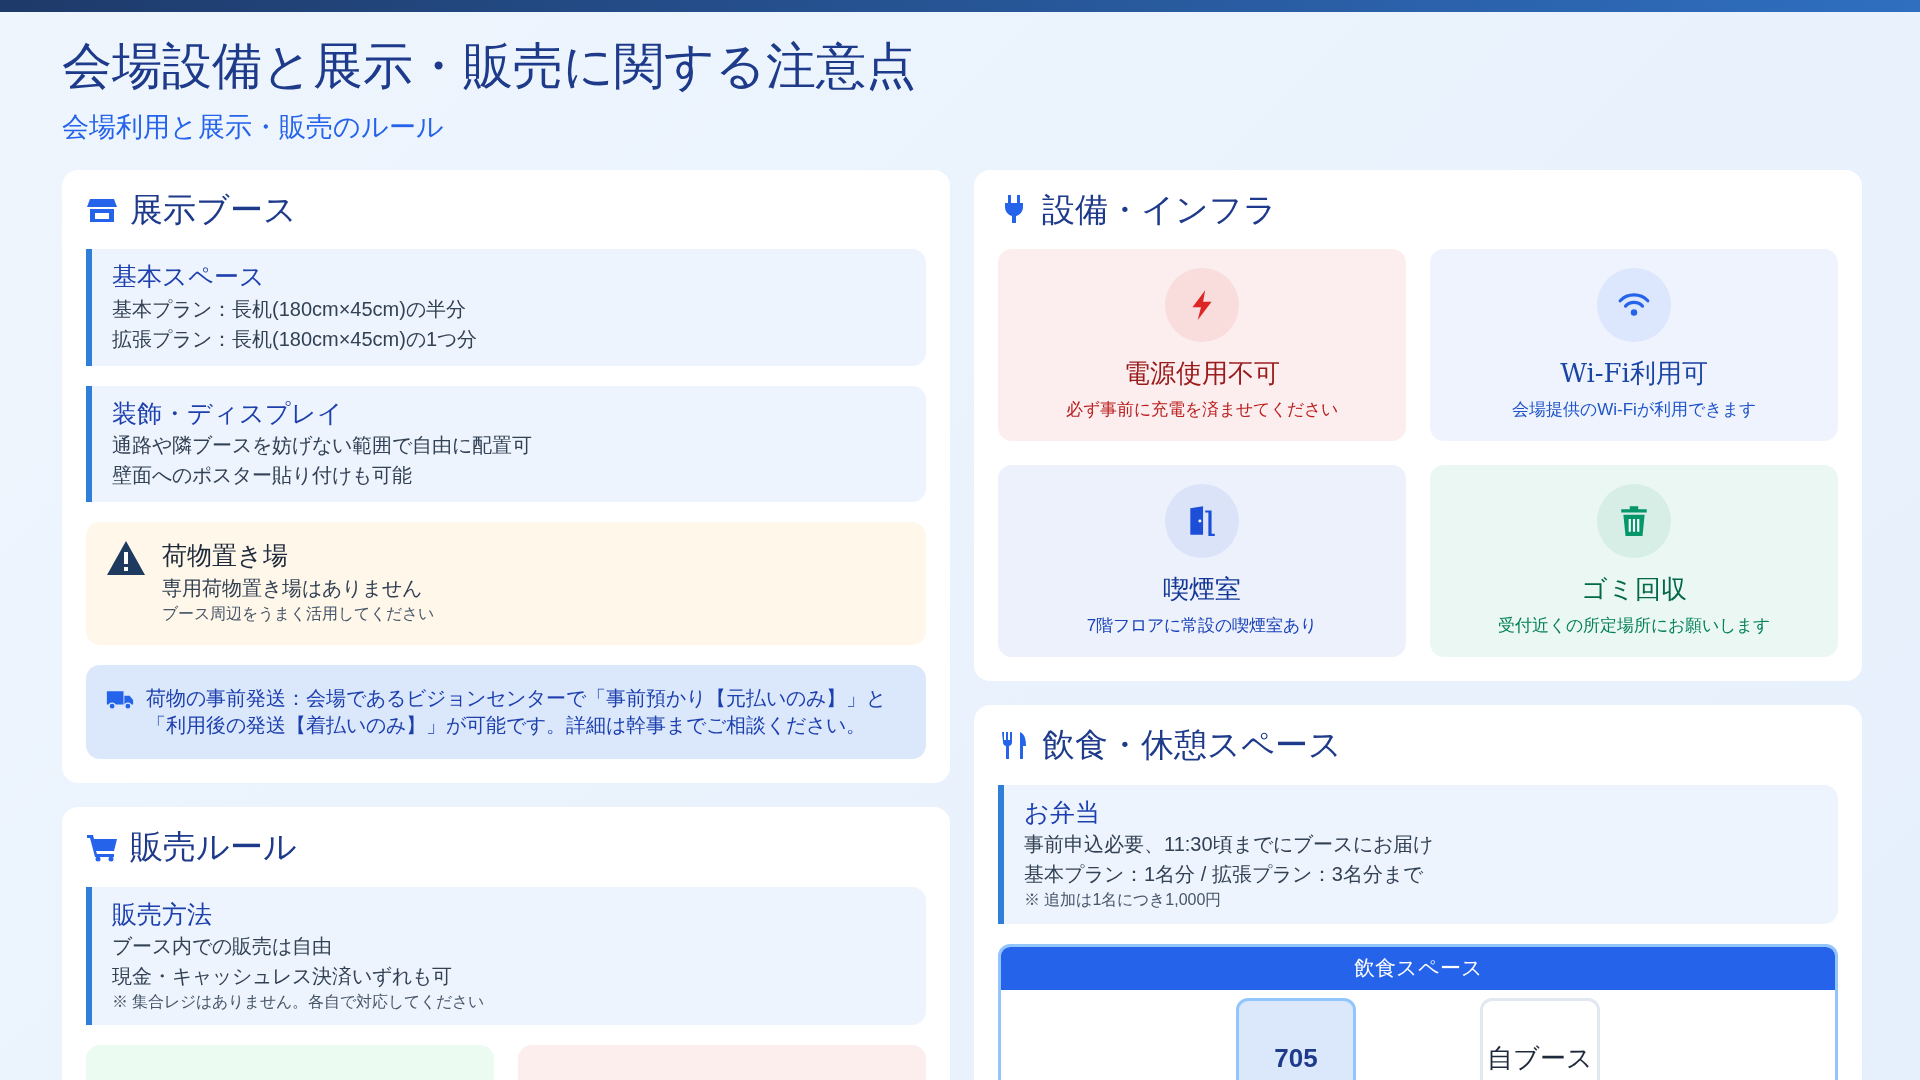  I want to click on section-heading: 展示ブース, so click(213, 209).